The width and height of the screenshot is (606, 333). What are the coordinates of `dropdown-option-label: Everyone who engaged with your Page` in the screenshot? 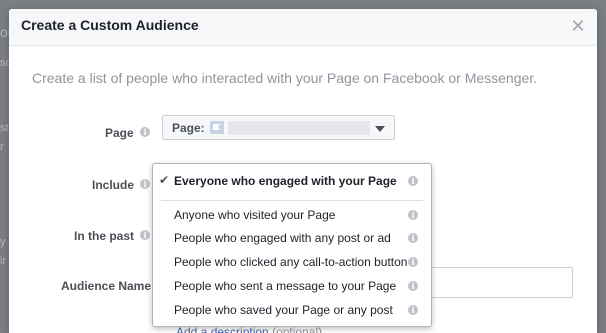 It's located at (285, 181).